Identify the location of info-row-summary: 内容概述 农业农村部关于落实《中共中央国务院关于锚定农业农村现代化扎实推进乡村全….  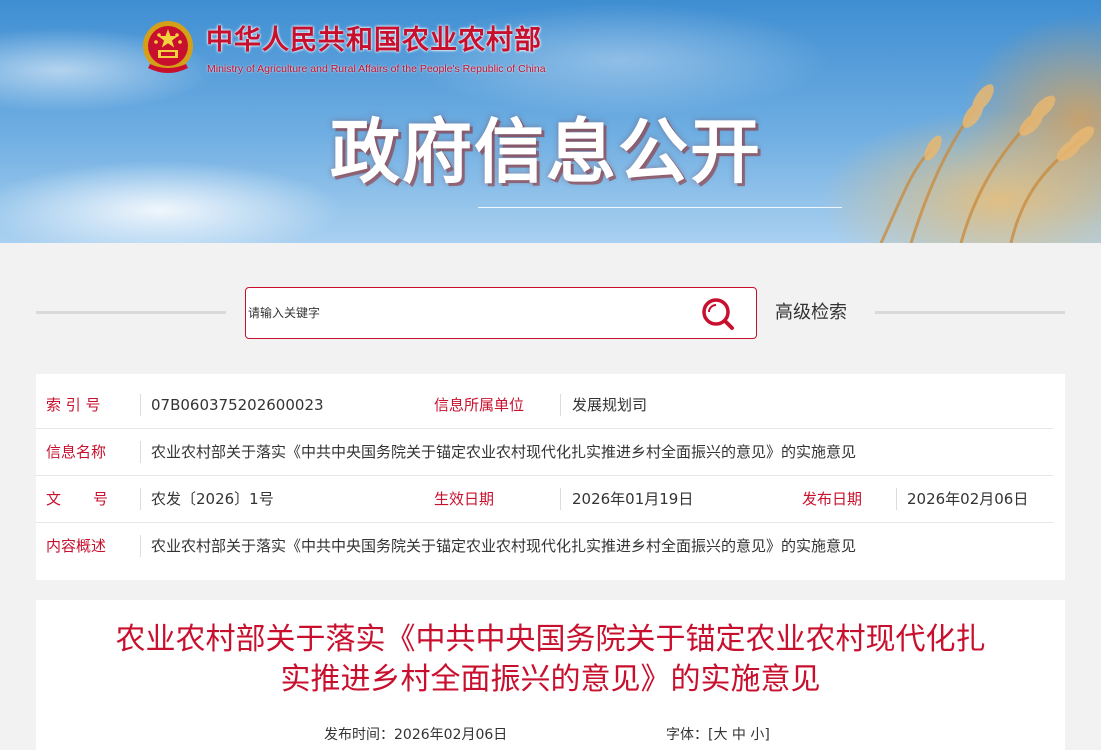
(544, 546).